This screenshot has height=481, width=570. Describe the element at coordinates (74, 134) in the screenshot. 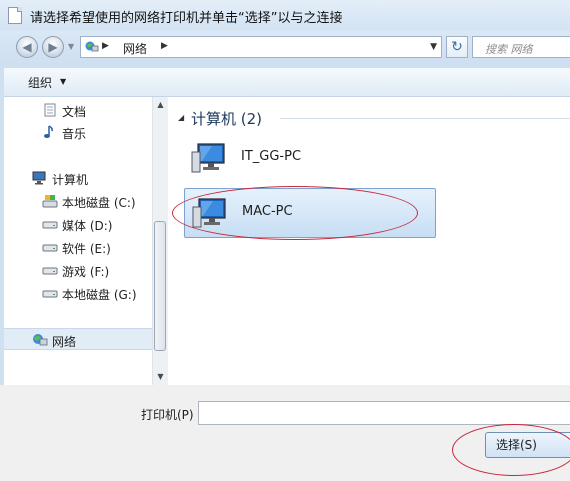

I see `sidebar-item-label: 音乐` at that location.